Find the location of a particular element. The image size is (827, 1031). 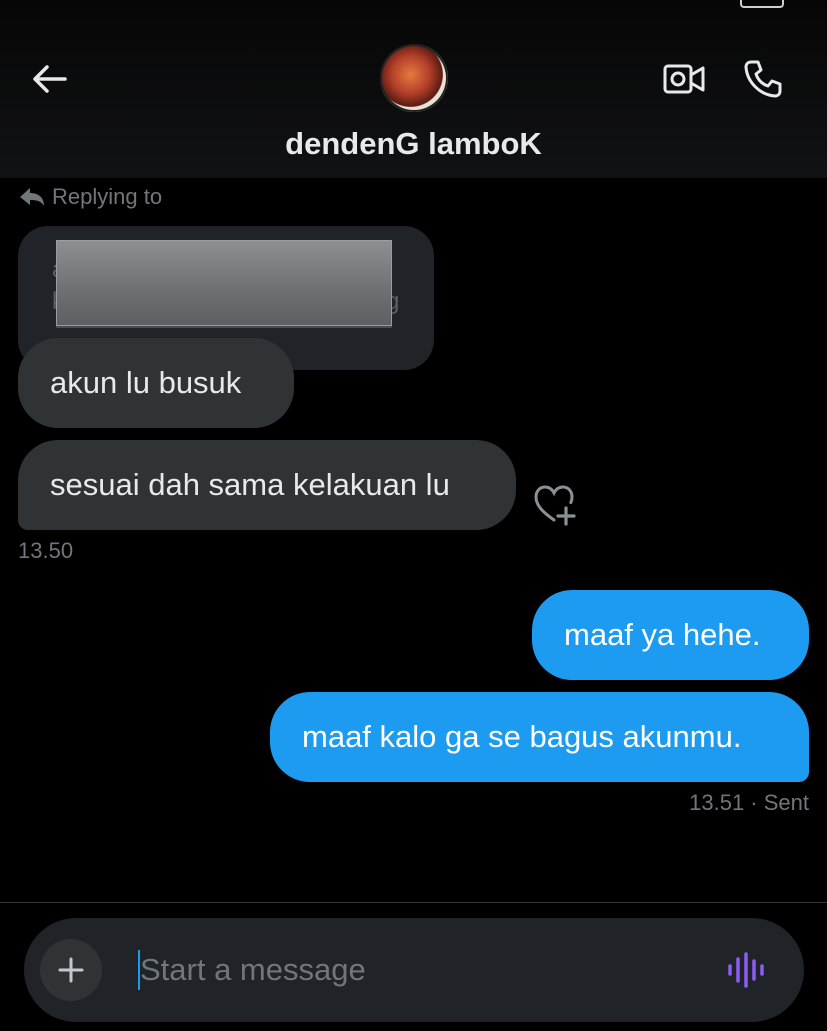

message-input is located at coordinates (419, 970).